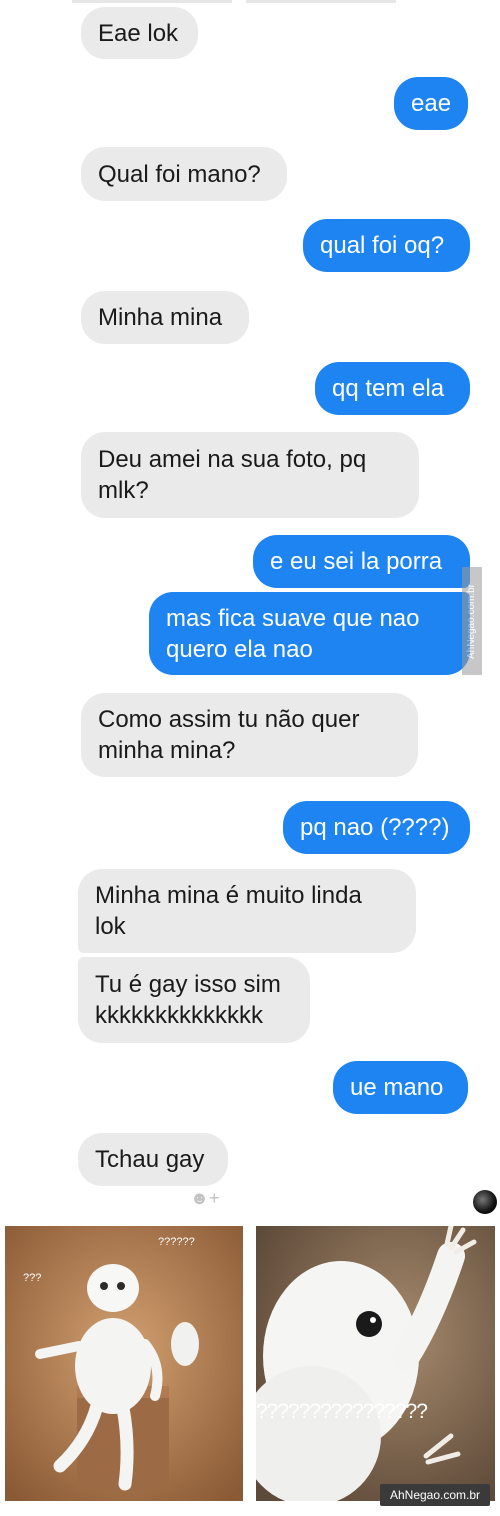 This screenshot has width=500, height=1516. Describe the element at coordinates (472, 621) in the screenshot. I see `watermark-side: AhNegao.com.br` at that location.